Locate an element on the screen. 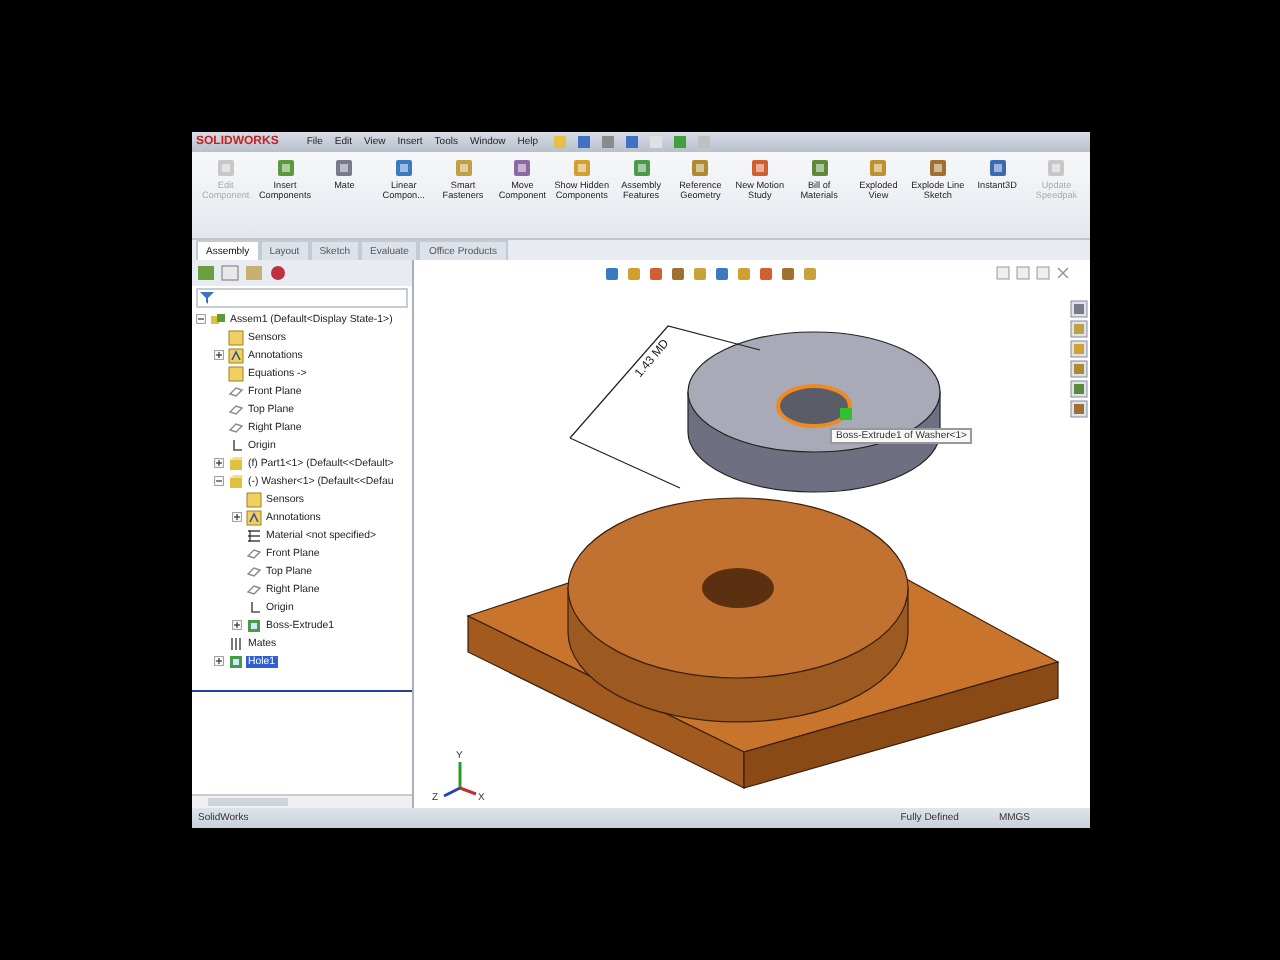  property-tab-icon is located at coordinates (230, 273).